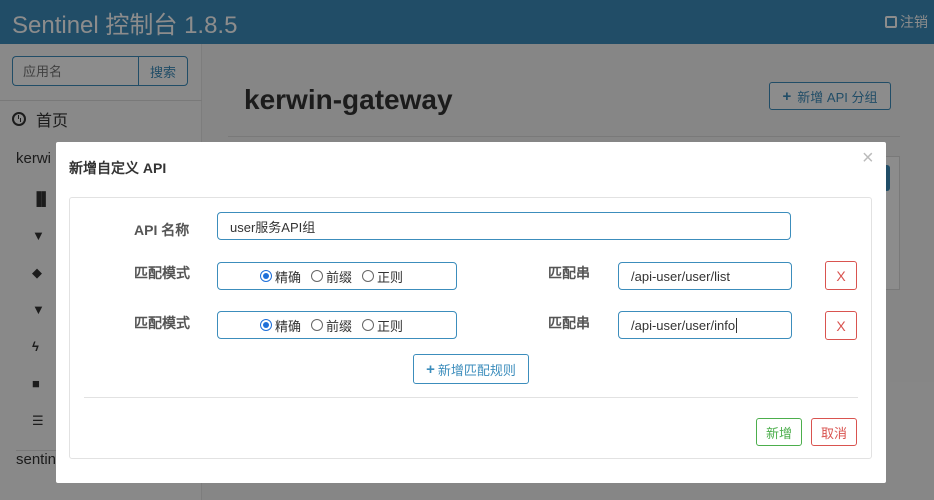 The height and width of the screenshot is (500, 934). What do you see at coordinates (868, 158) in the screenshot?
I see `close-icon: ×` at bounding box center [868, 158].